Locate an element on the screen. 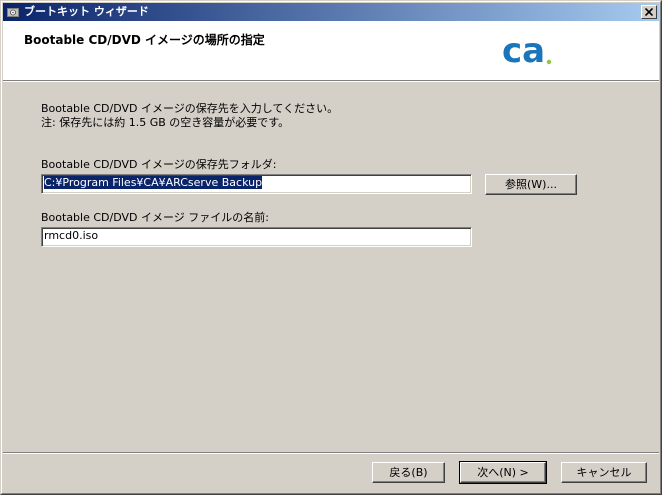  app-icon is located at coordinates (13, 12).